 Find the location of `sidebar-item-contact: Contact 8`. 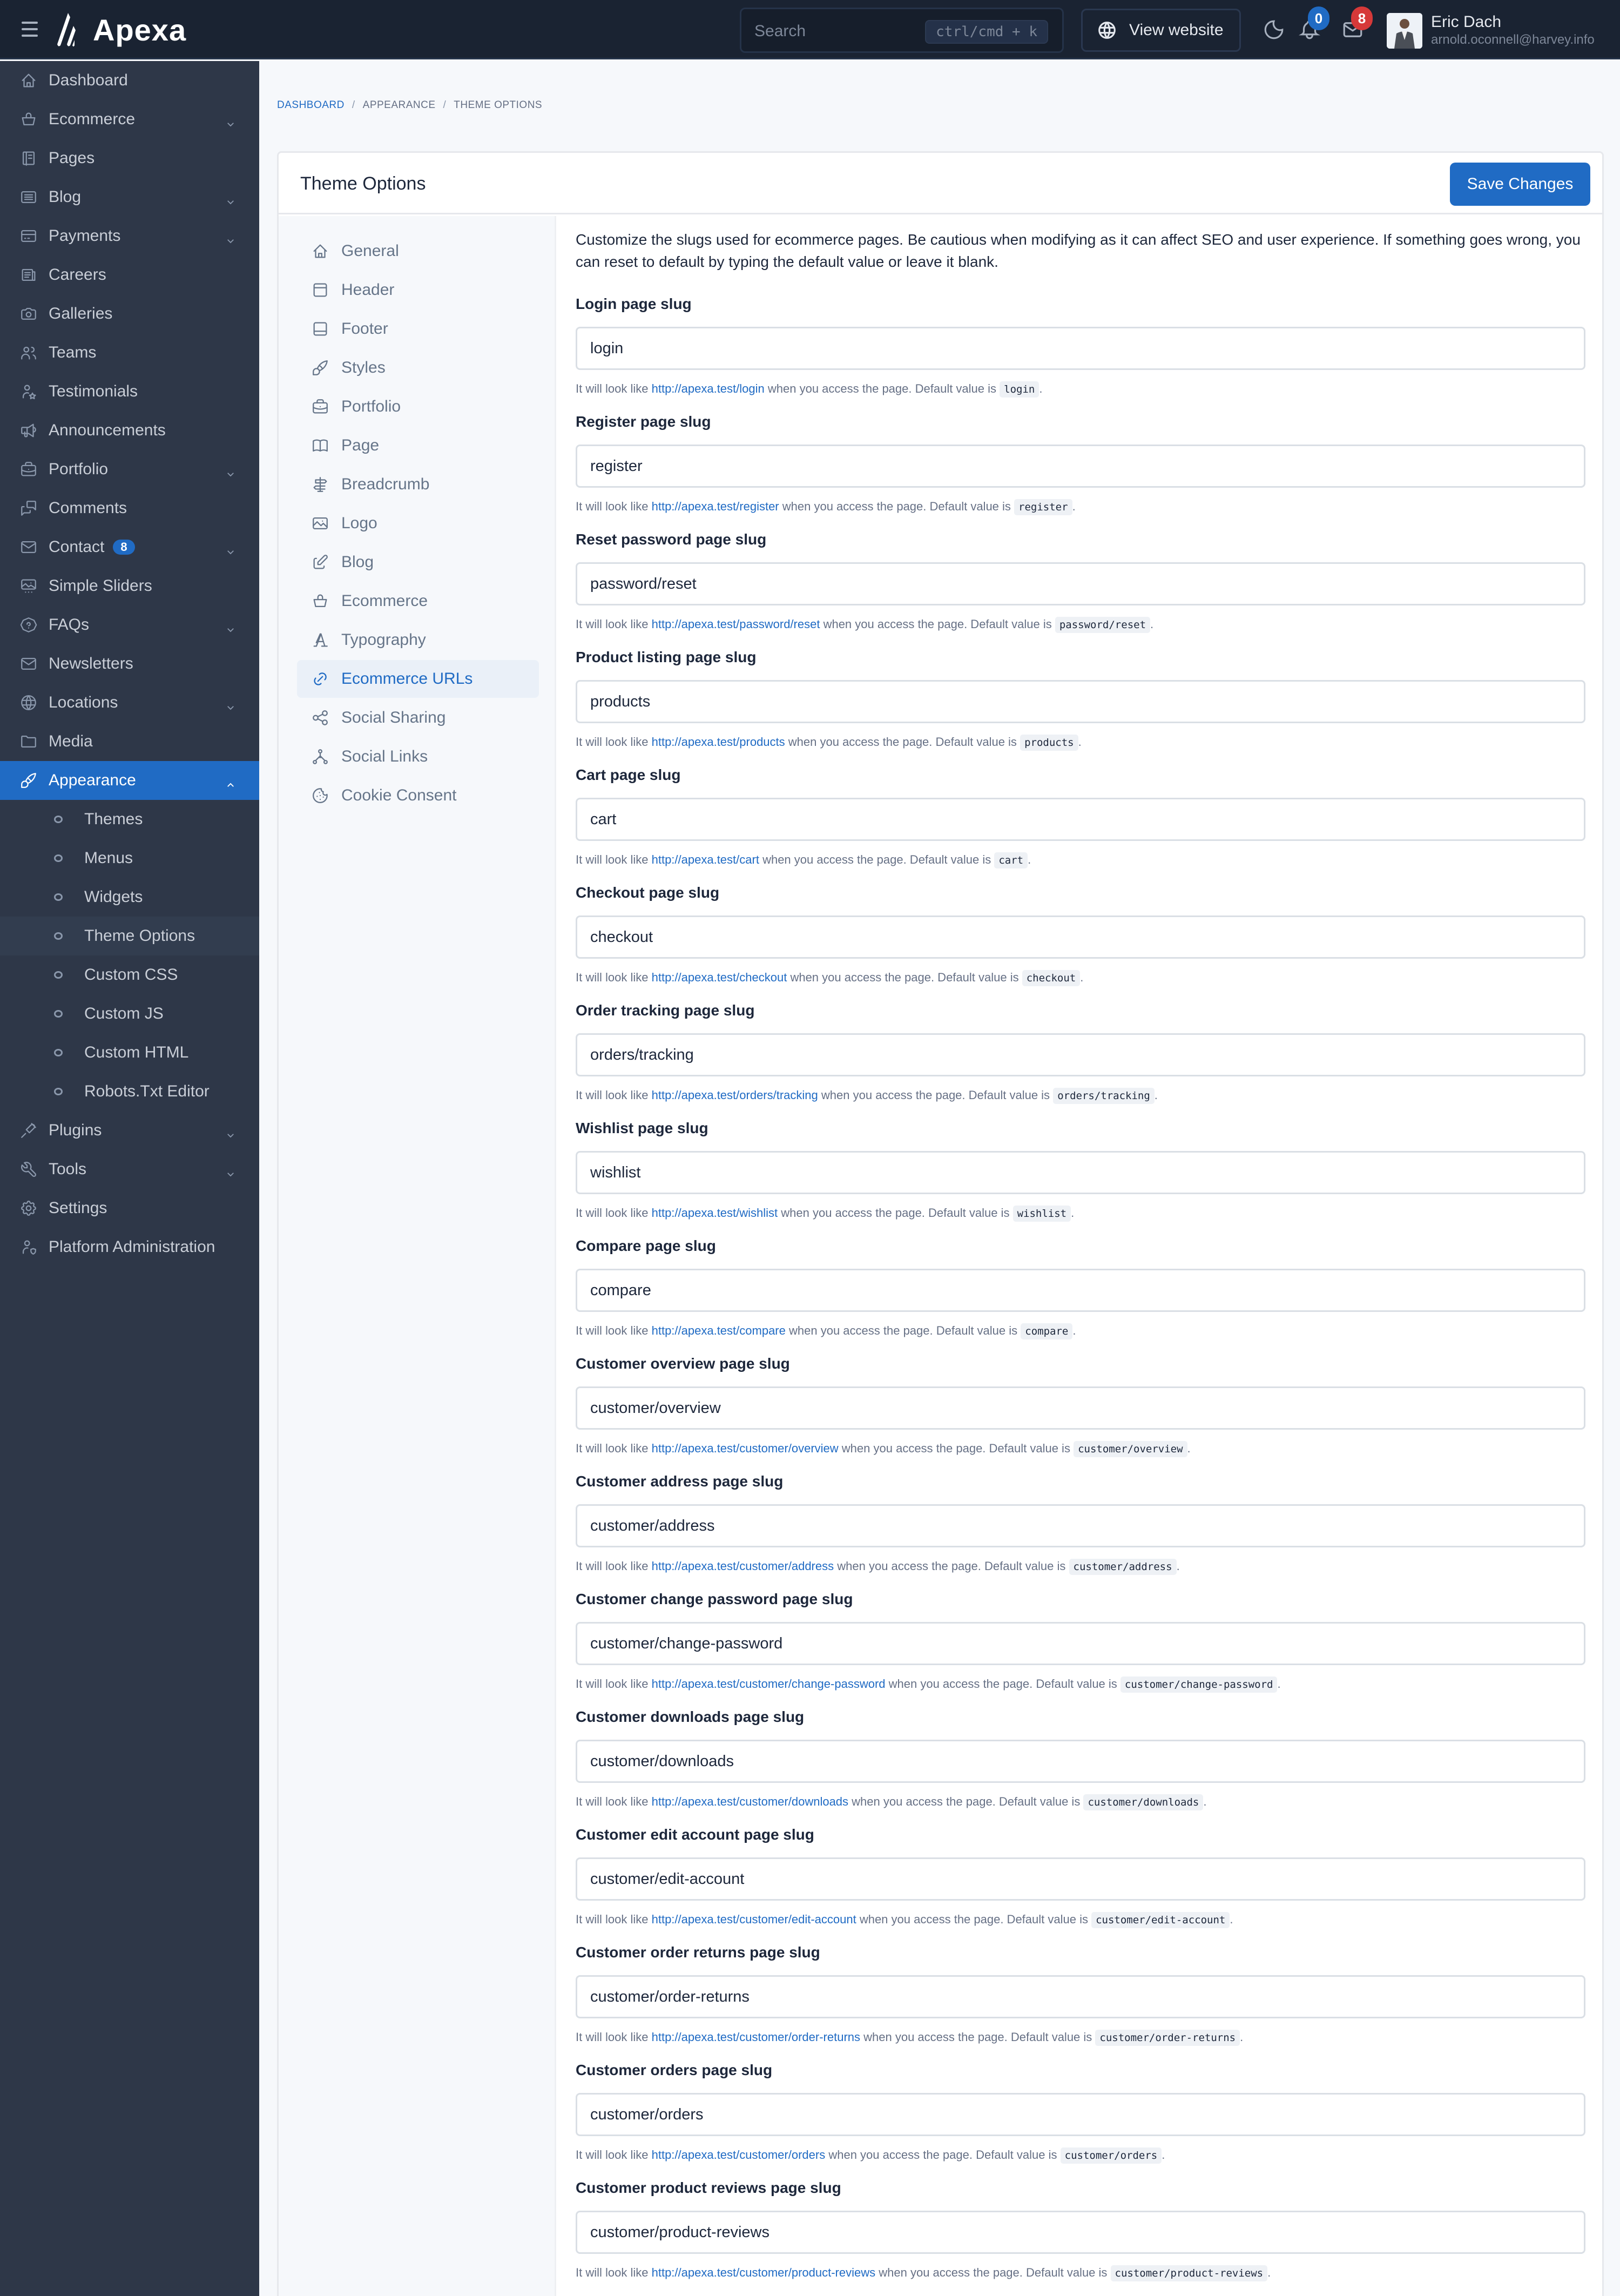

sidebar-item-contact: Contact 8 is located at coordinates (129, 547).